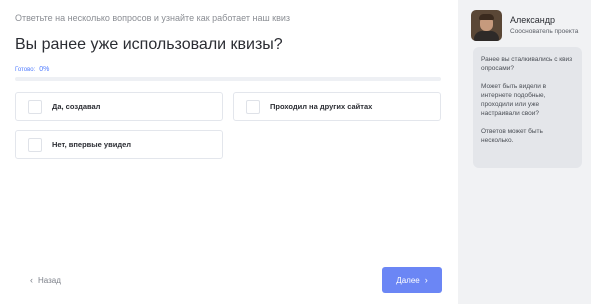 The image size is (591, 304). I want to click on option-label: Нет, впервые увидел, so click(92, 144).